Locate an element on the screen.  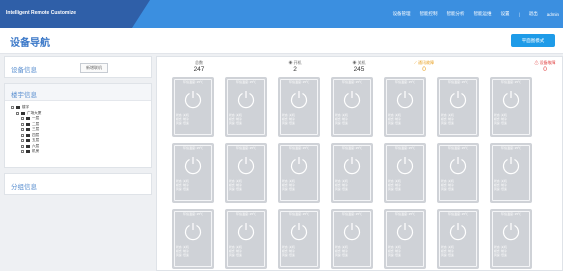
nav-settings: 设置 is located at coordinates (505, 14).